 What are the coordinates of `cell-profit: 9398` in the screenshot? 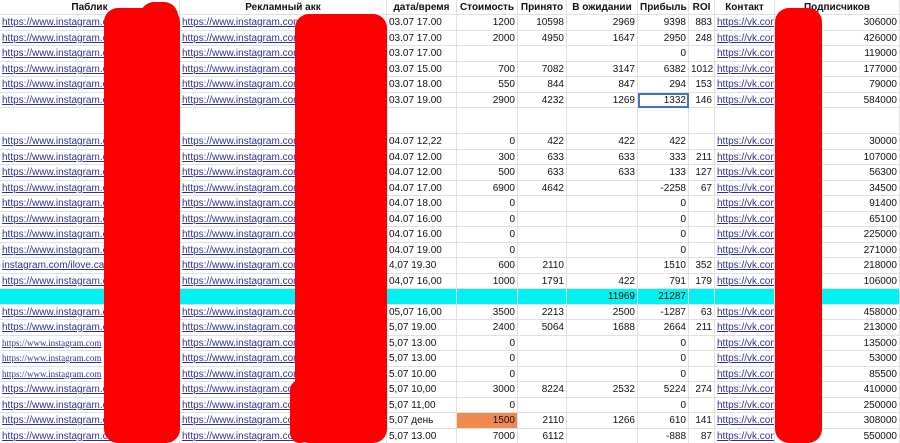 It's located at (663, 23).